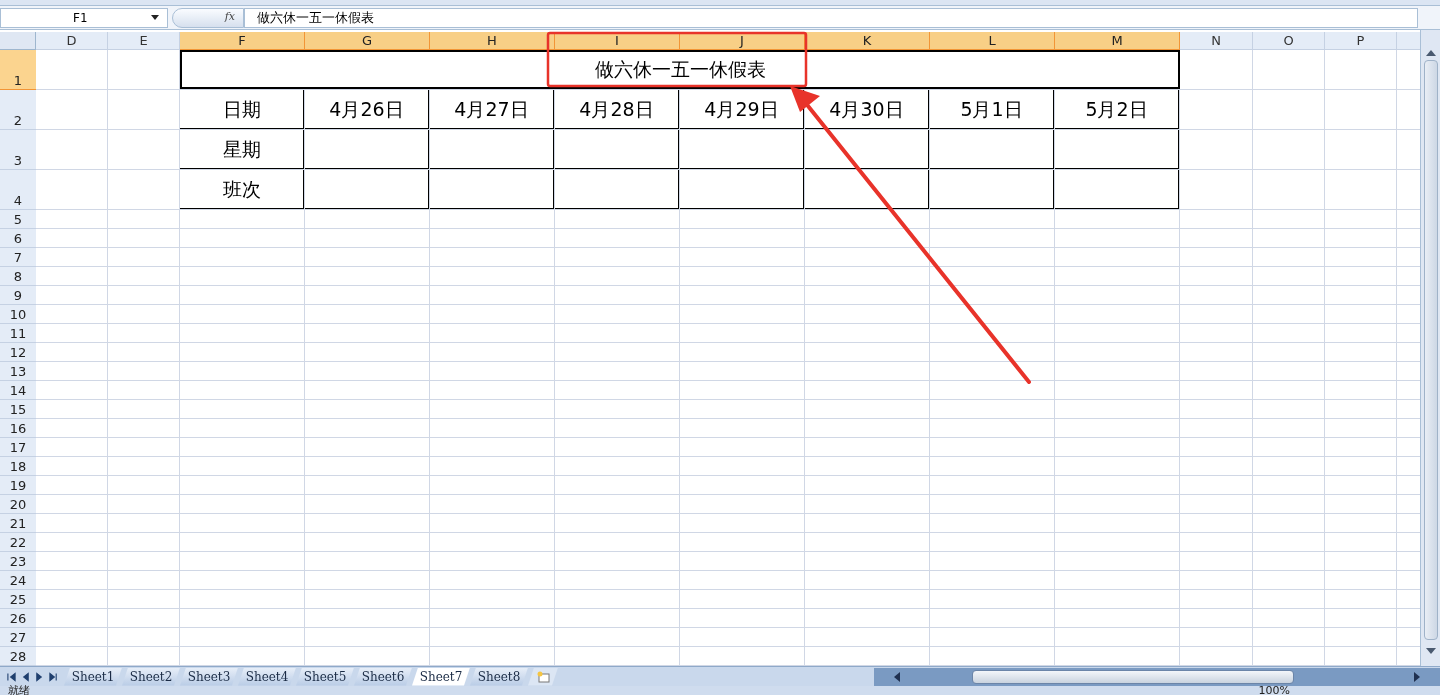  What do you see at coordinates (1361, 41) in the screenshot?
I see `column-header: P` at bounding box center [1361, 41].